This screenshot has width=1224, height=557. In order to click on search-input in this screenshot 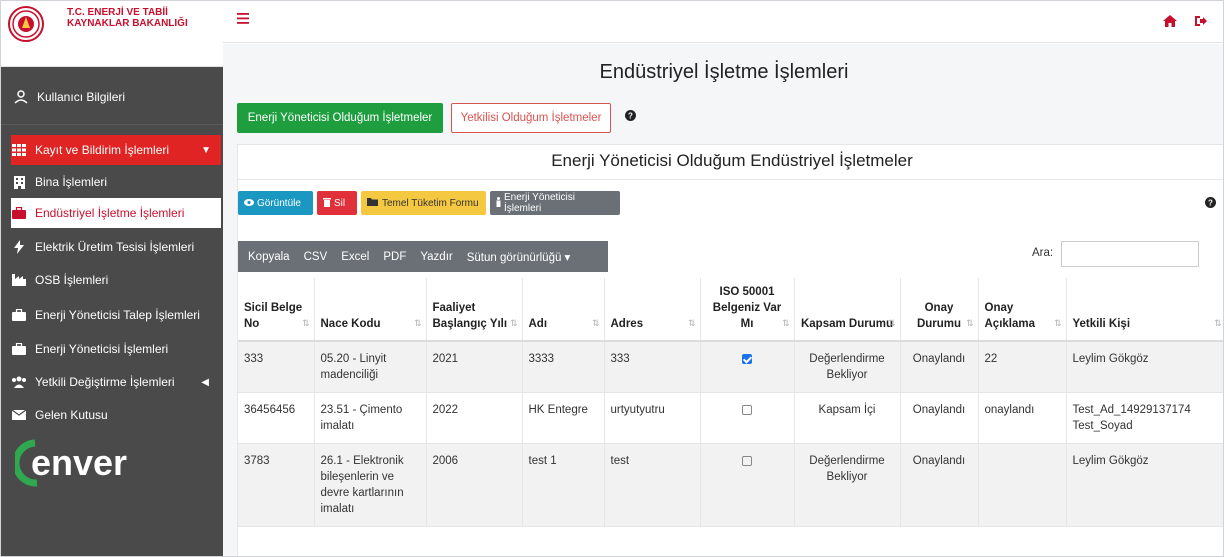, I will do `click(1130, 254)`.